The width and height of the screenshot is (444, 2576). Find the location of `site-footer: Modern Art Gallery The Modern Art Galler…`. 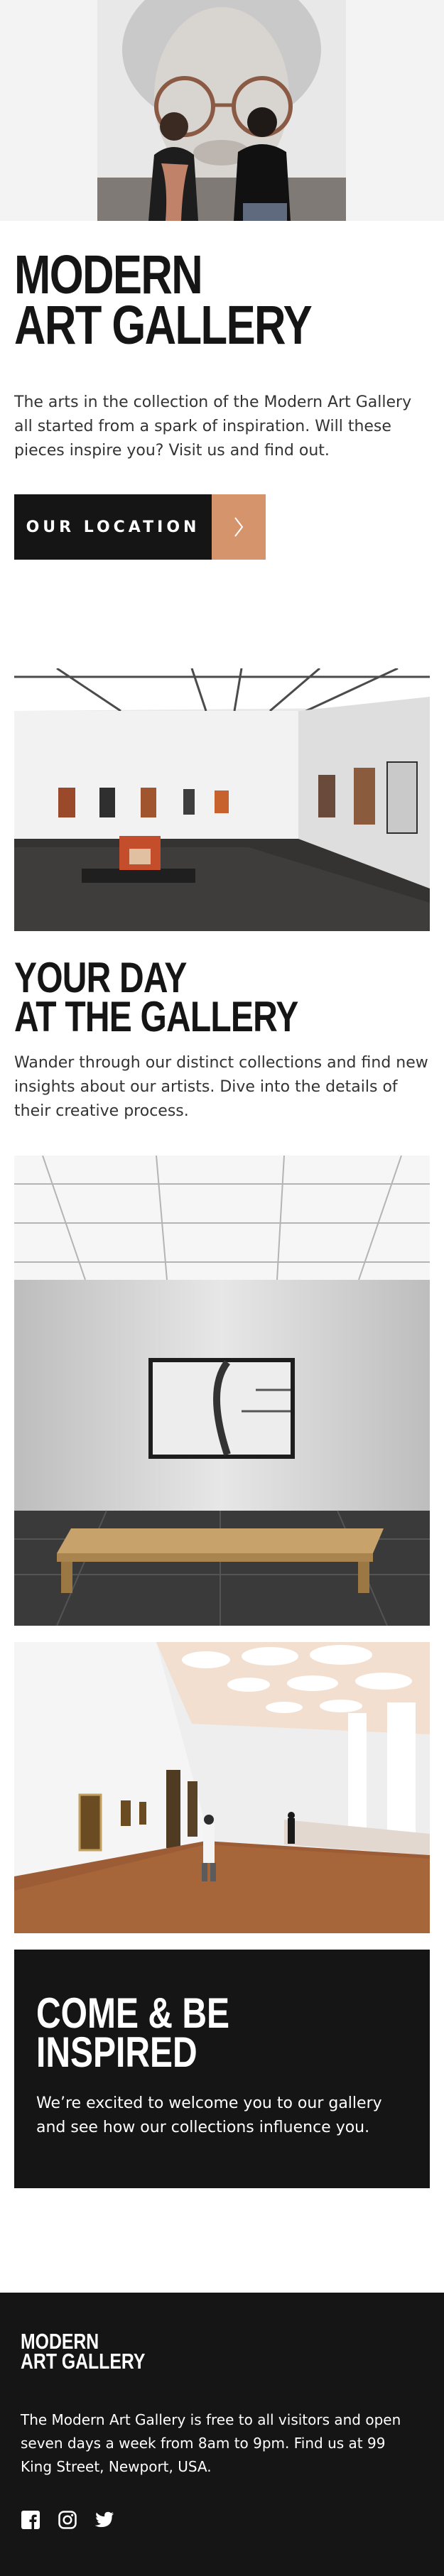

site-footer: Modern Art Gallery The Modern Art Galler… is located at coordinates (222, 2435).